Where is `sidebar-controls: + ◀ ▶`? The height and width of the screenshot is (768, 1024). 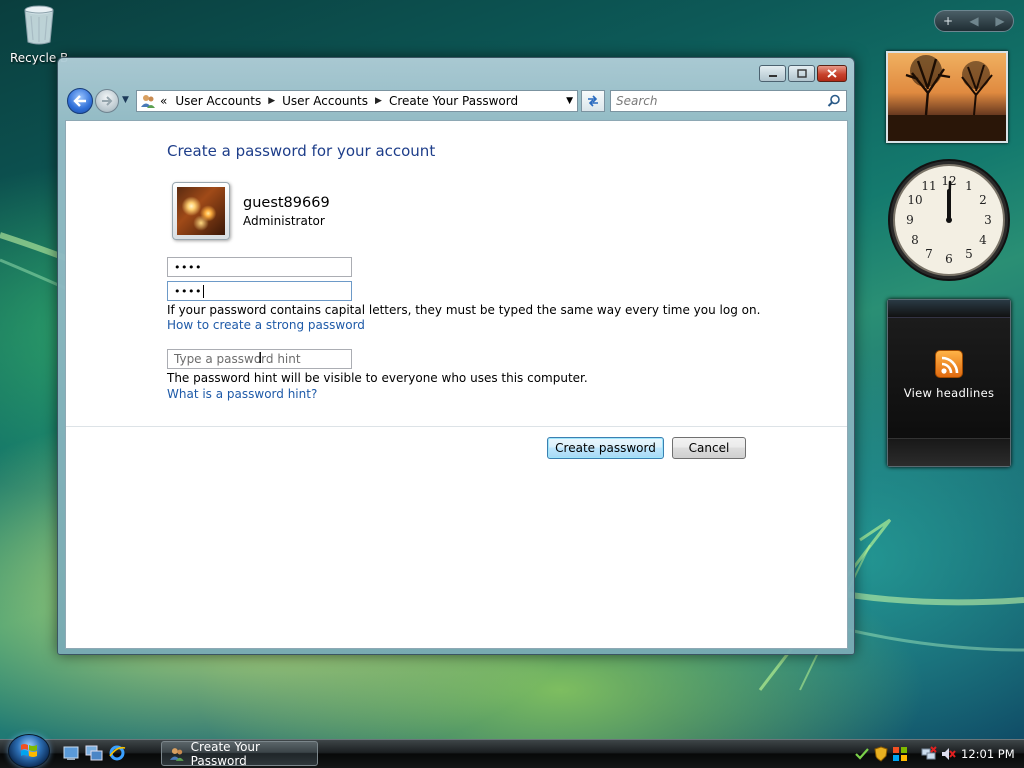
sidebar-controls: + ◀ ▶ is located at coordinates (974, 21).